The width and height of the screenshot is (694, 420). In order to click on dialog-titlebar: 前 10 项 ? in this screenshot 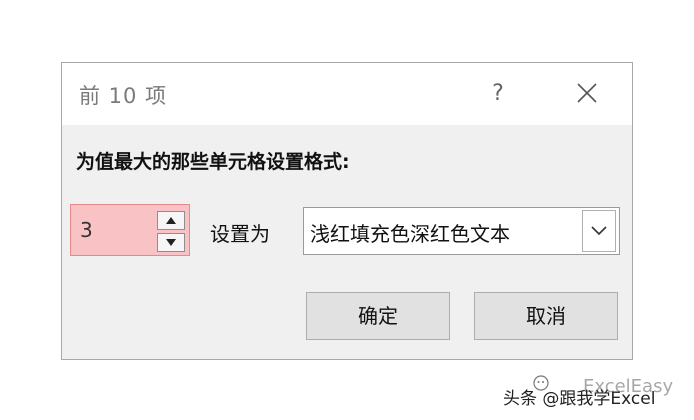, I will do `click(347, 94)`.